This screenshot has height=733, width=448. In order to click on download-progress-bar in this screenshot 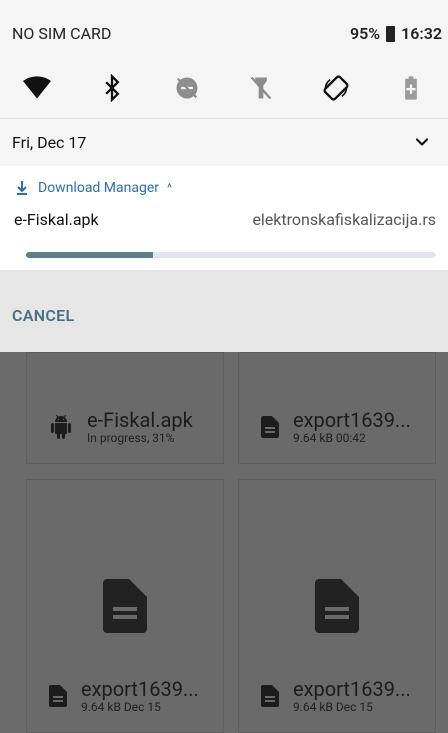, I will do `click(231, 255)`.